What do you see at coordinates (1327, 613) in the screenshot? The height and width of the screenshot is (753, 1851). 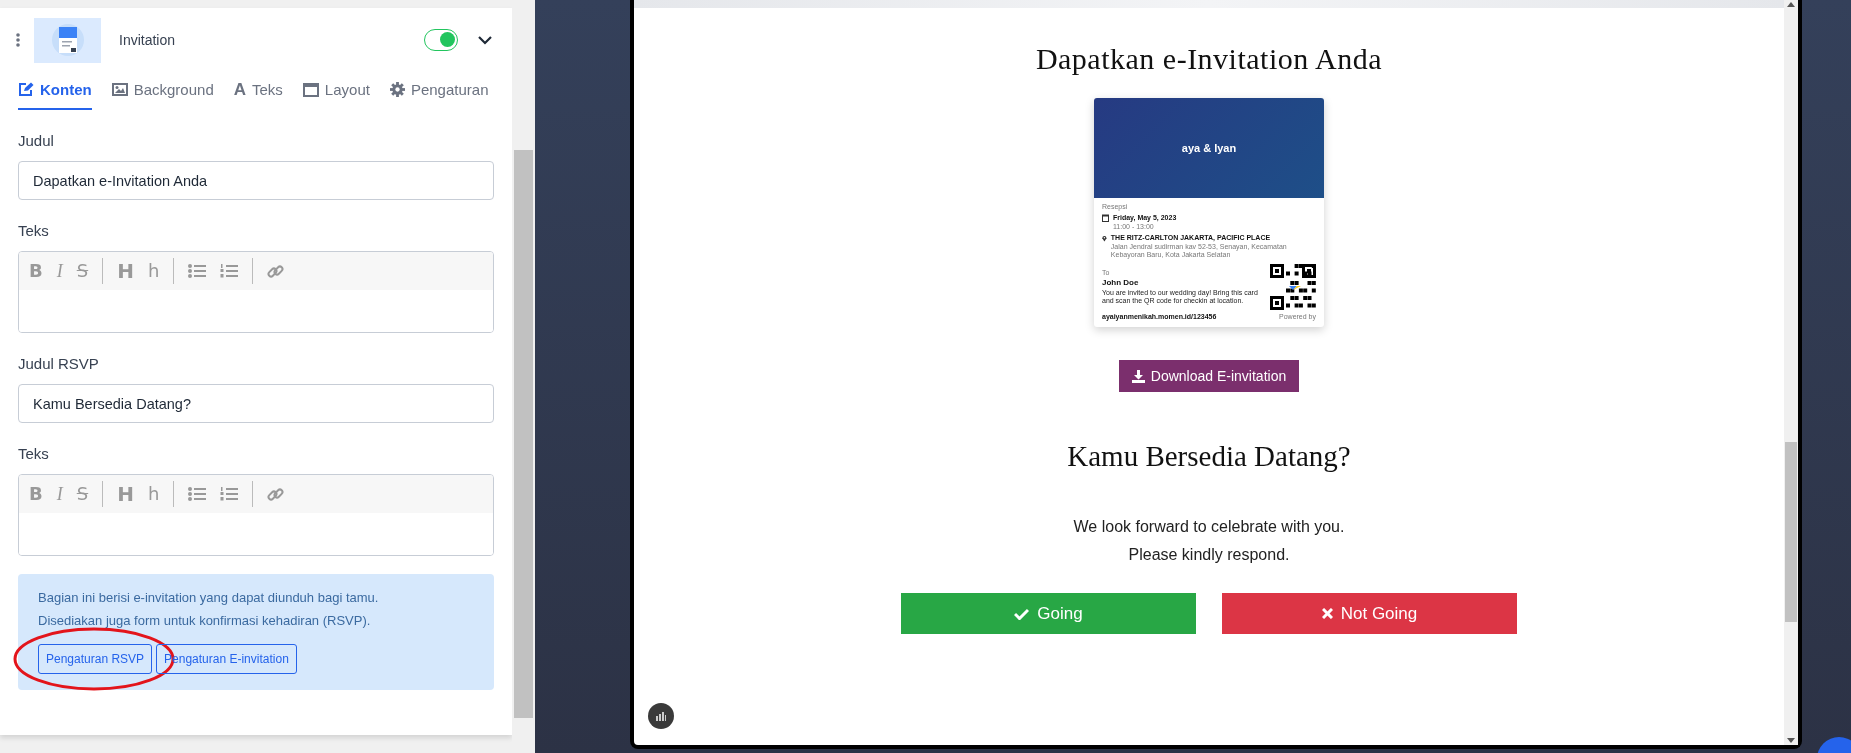 I see `close-icon` at bounding box center [1327, 613].